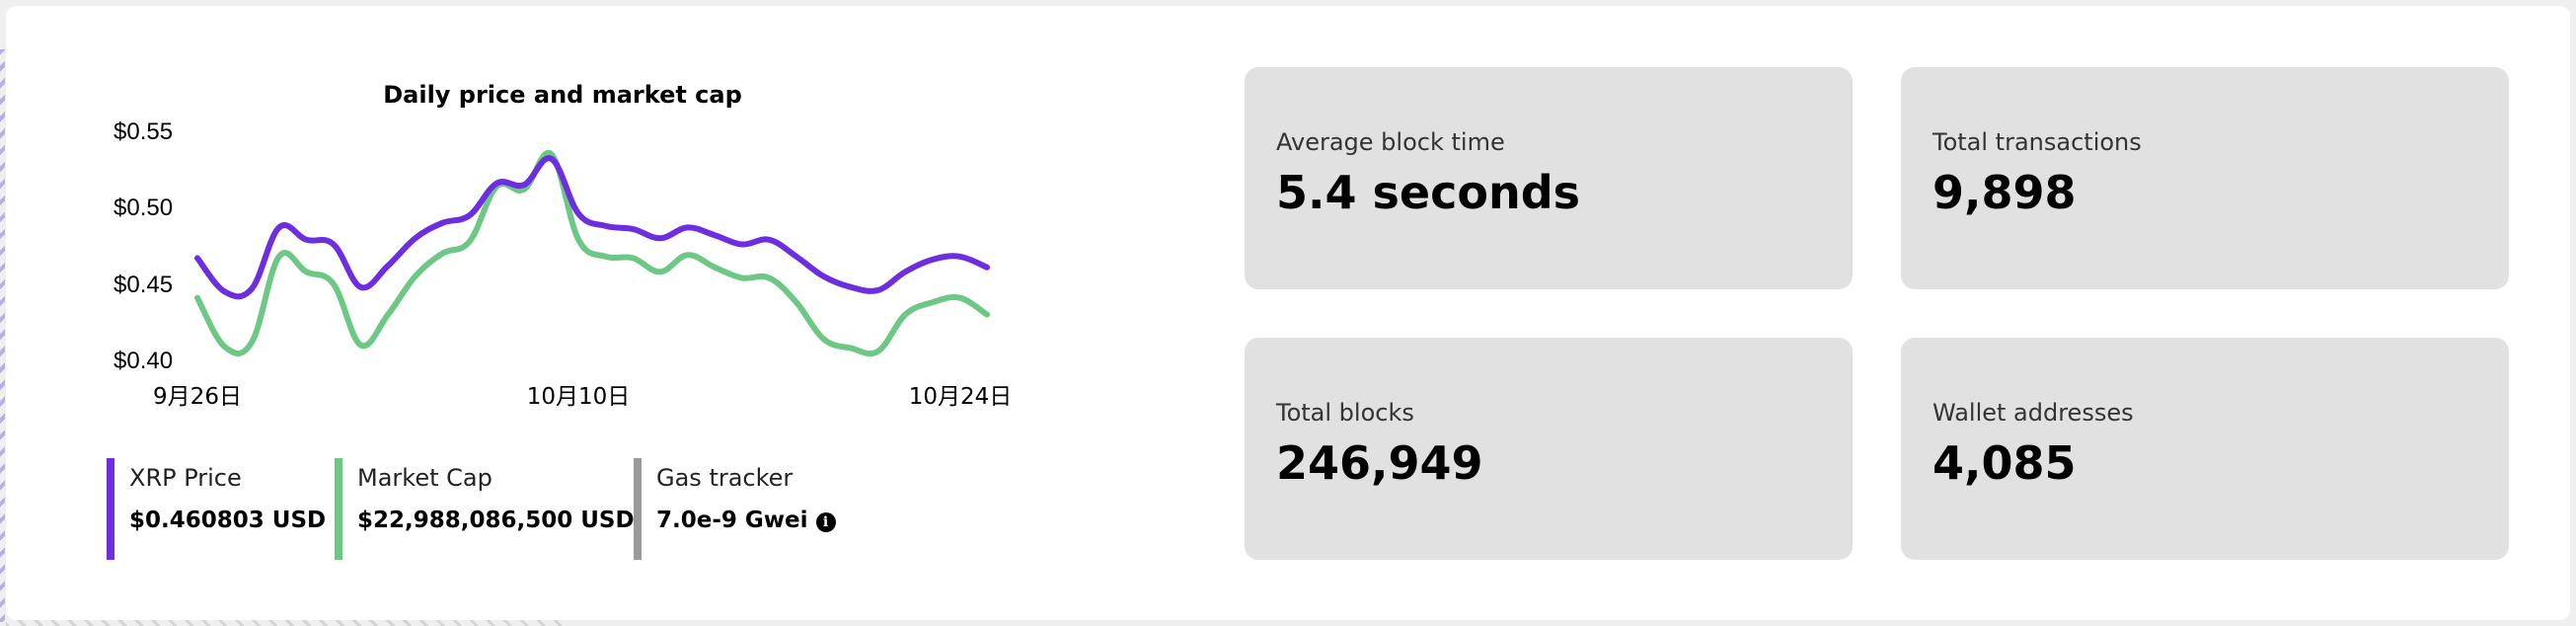 The image size is (2576, 626). I want to click on stat-label: Total transactions, so click(2037, 142).